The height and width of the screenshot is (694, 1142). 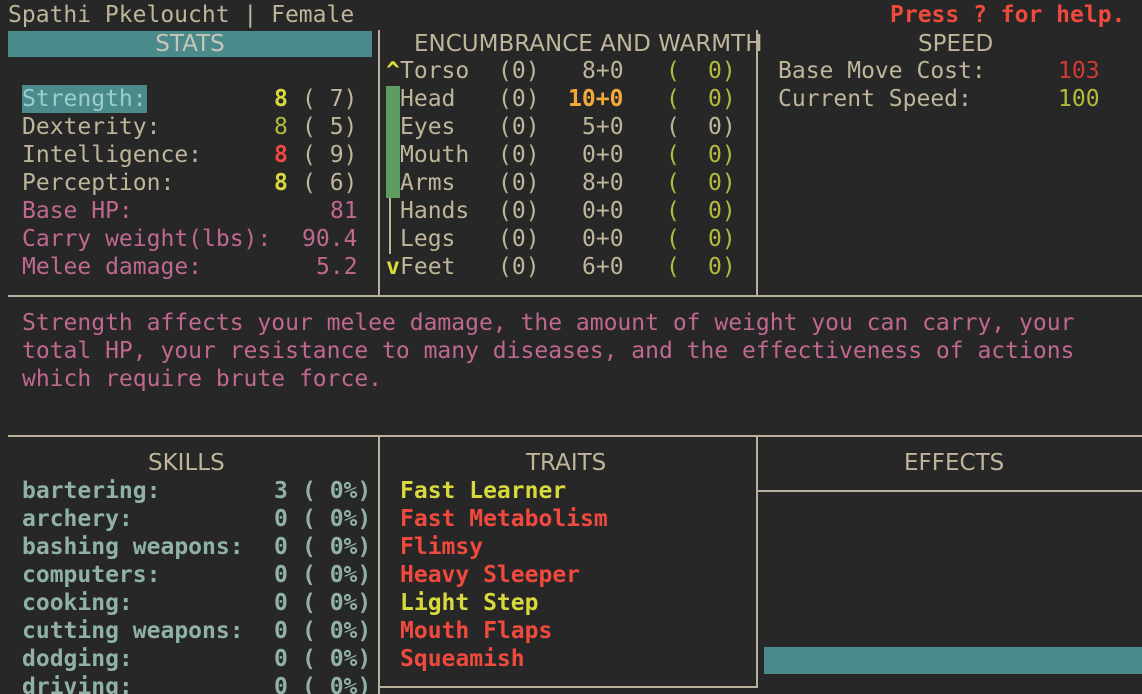 What do you see at coordinates (84, 99) in the screenshot?
I see `stat-label-strength: Strength:` at bounding box center [84, 99].